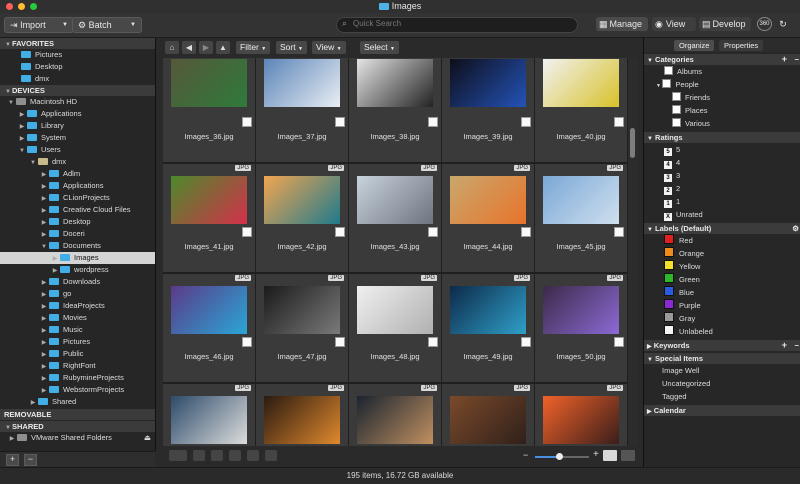  Describe the element at coordinates (722, 214) in the screenshot. I see `rating-unrated: X Unrated` at that location.